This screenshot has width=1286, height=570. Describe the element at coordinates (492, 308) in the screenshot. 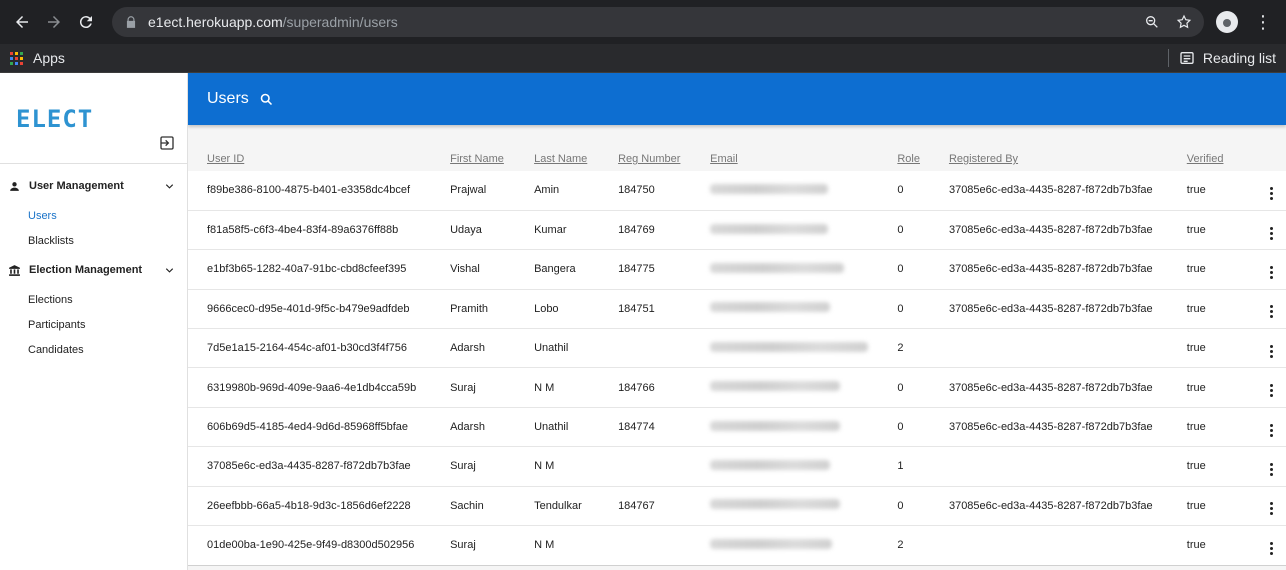

I see `cell-first-name: Pramith` at that location.